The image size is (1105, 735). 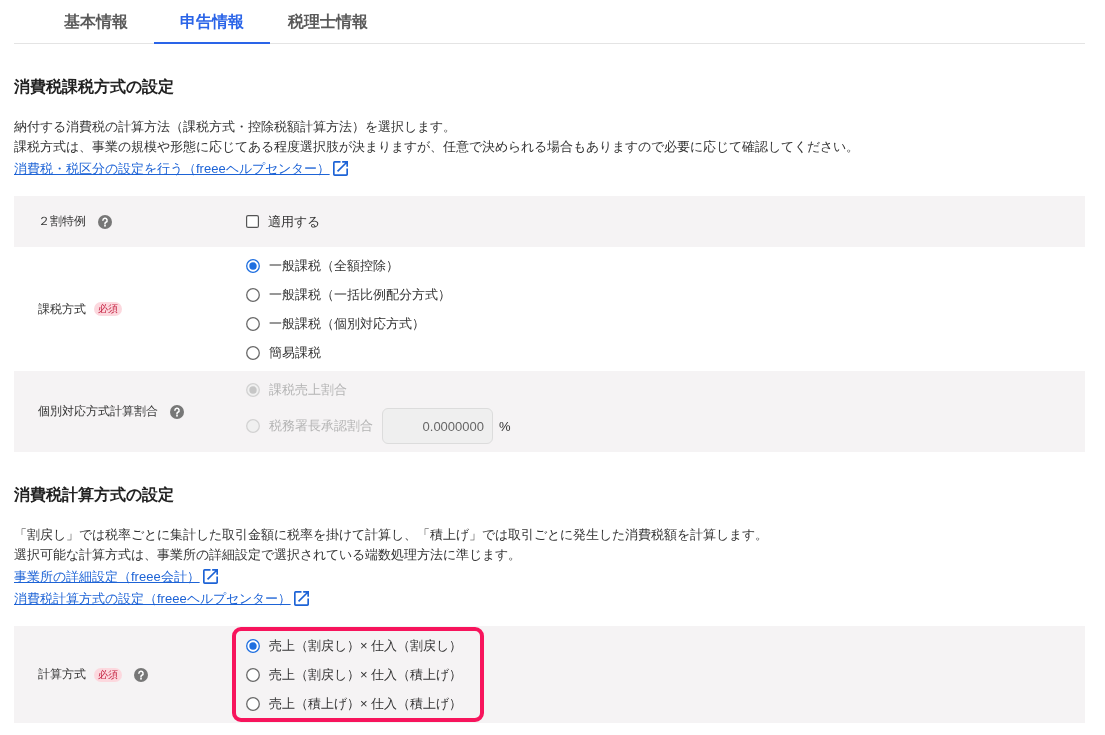 I want to click on radio-label: 簡易課税, so click(x=295, y=352).